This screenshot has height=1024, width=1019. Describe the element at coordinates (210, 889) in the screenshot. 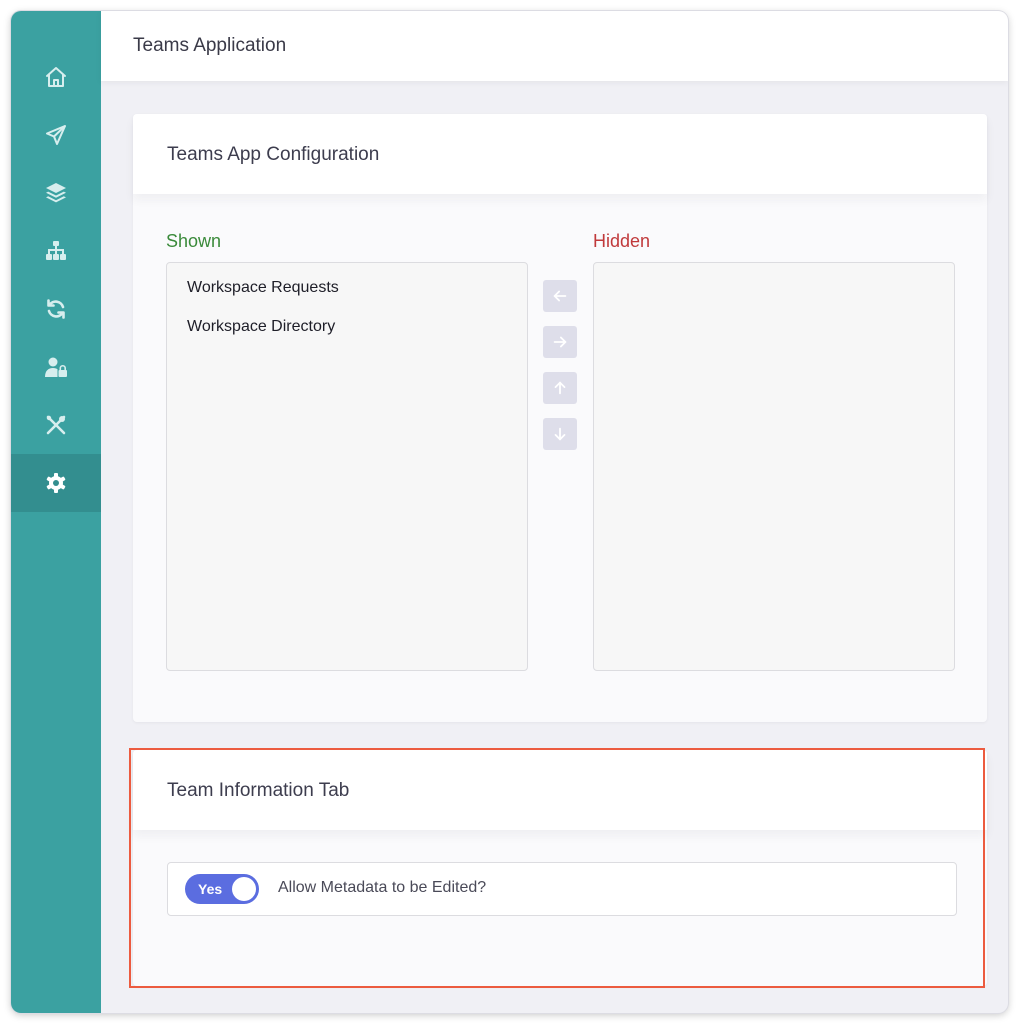

I see `toggle-state-label: Yes` at that location.